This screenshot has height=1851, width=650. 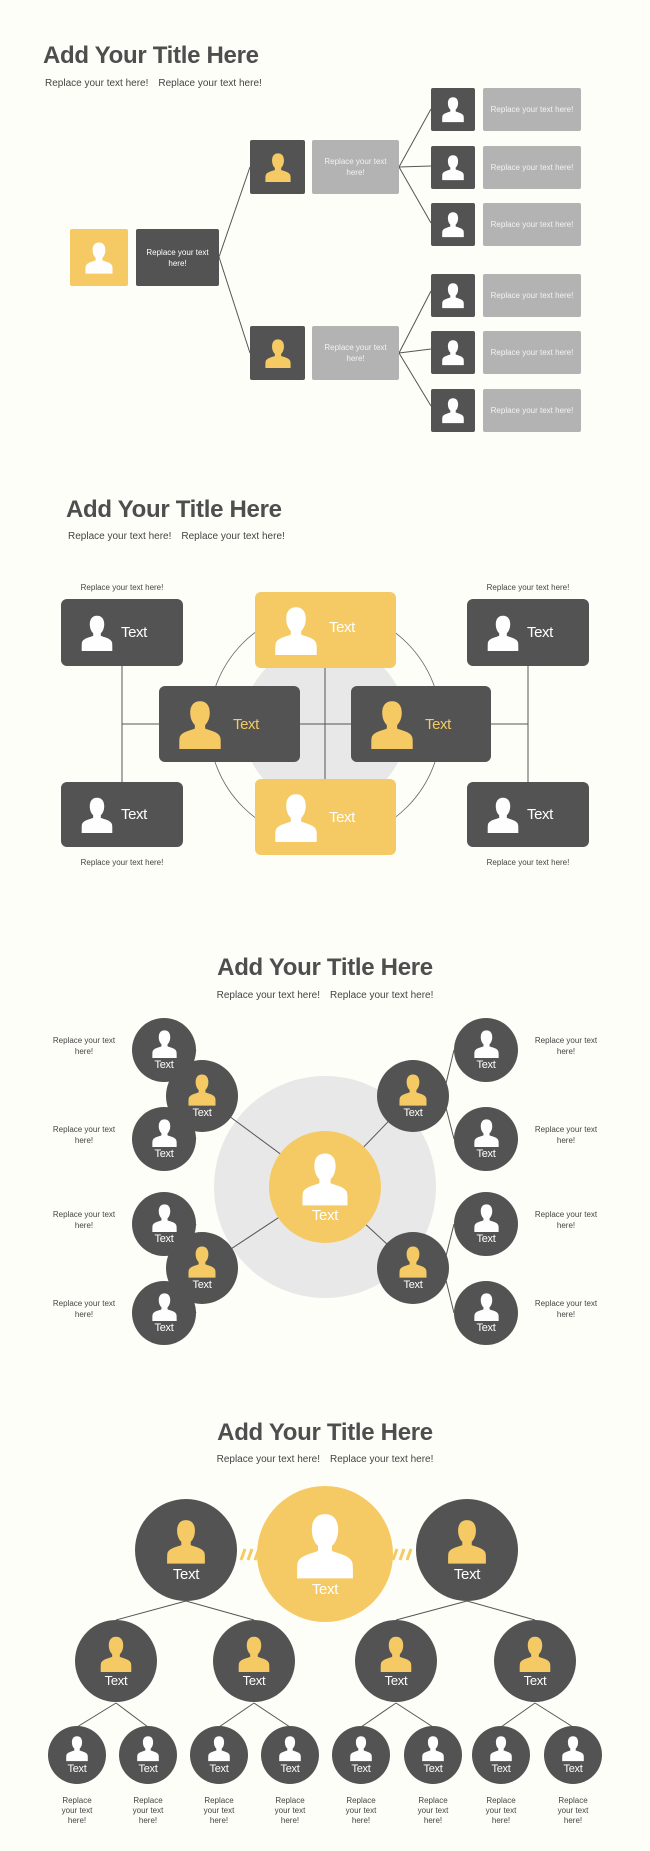 I want to click on card-top-center: Text, so click(x=325, y=630).